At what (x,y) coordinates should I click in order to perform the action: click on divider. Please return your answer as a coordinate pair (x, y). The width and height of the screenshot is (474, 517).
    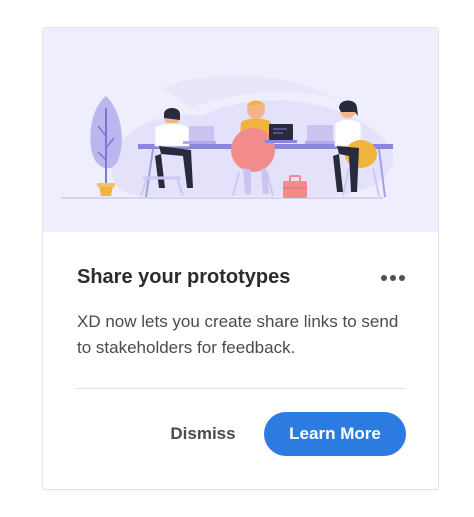
    Looking at the image, I should click on (240, 388).